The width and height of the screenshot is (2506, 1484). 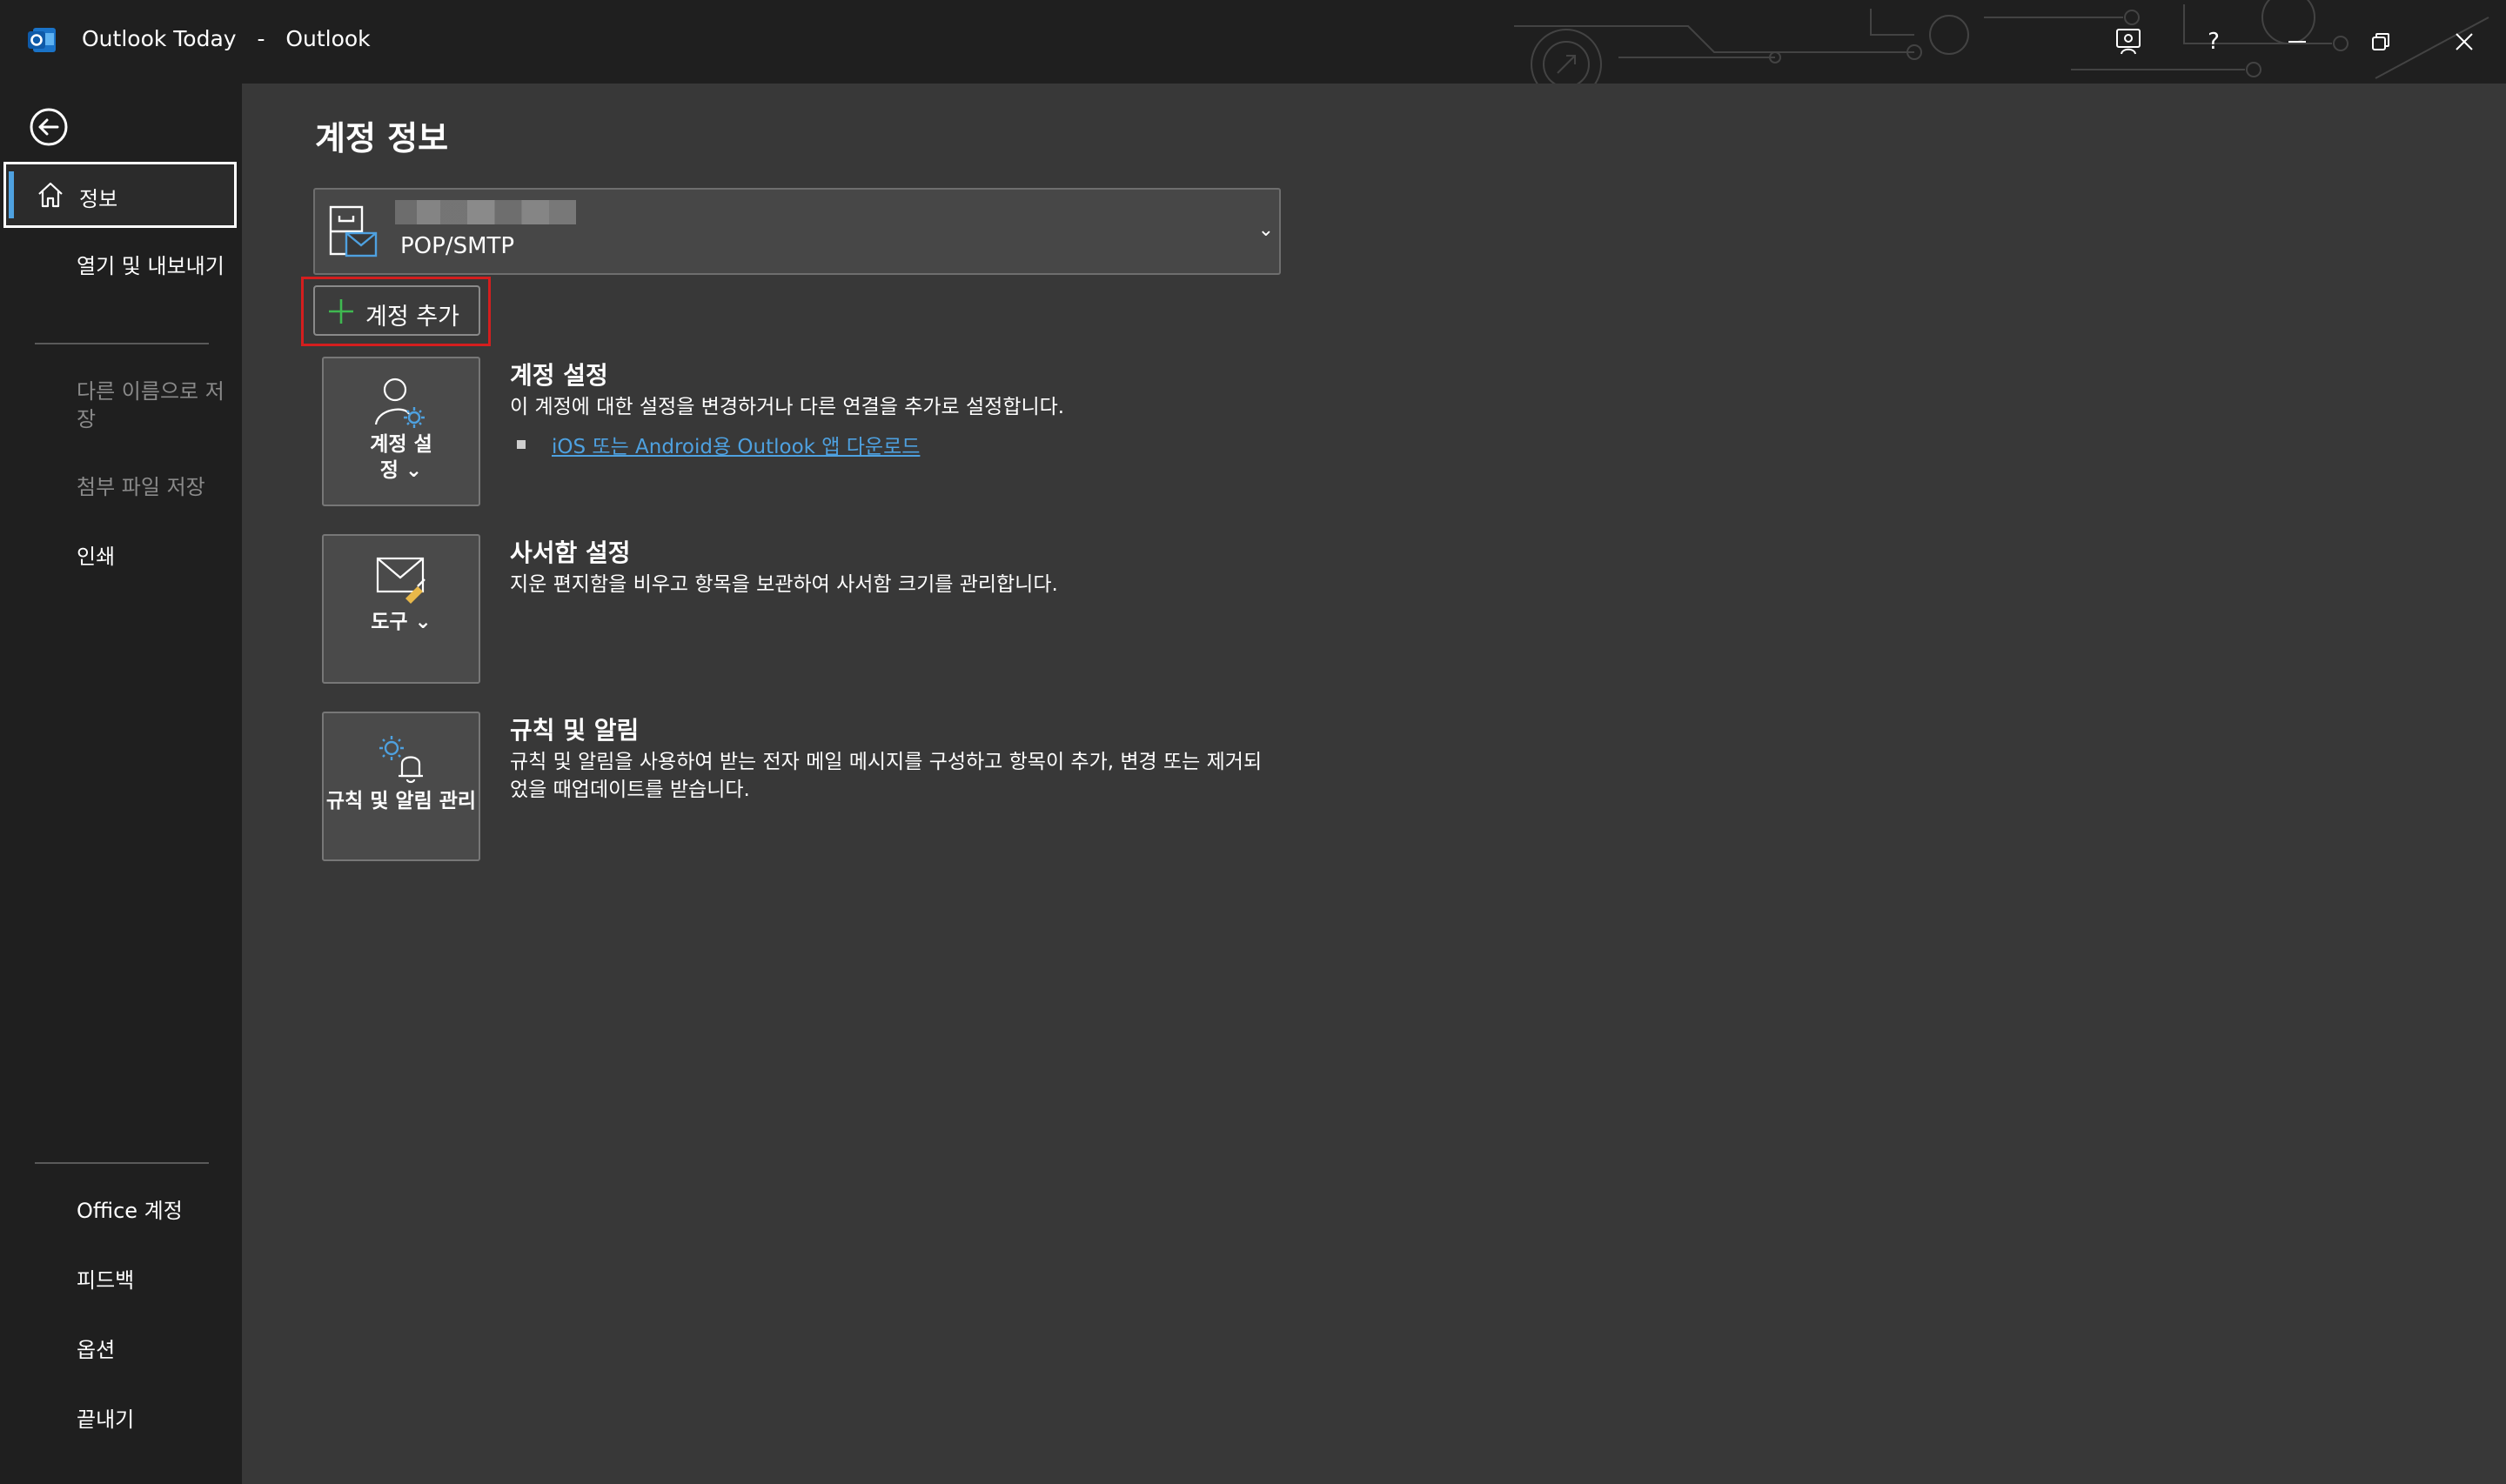 What do you see at coordinates (401, 760) in the screenshot?
I see `rules-alerts-icon` at bounding box center [401, 760].